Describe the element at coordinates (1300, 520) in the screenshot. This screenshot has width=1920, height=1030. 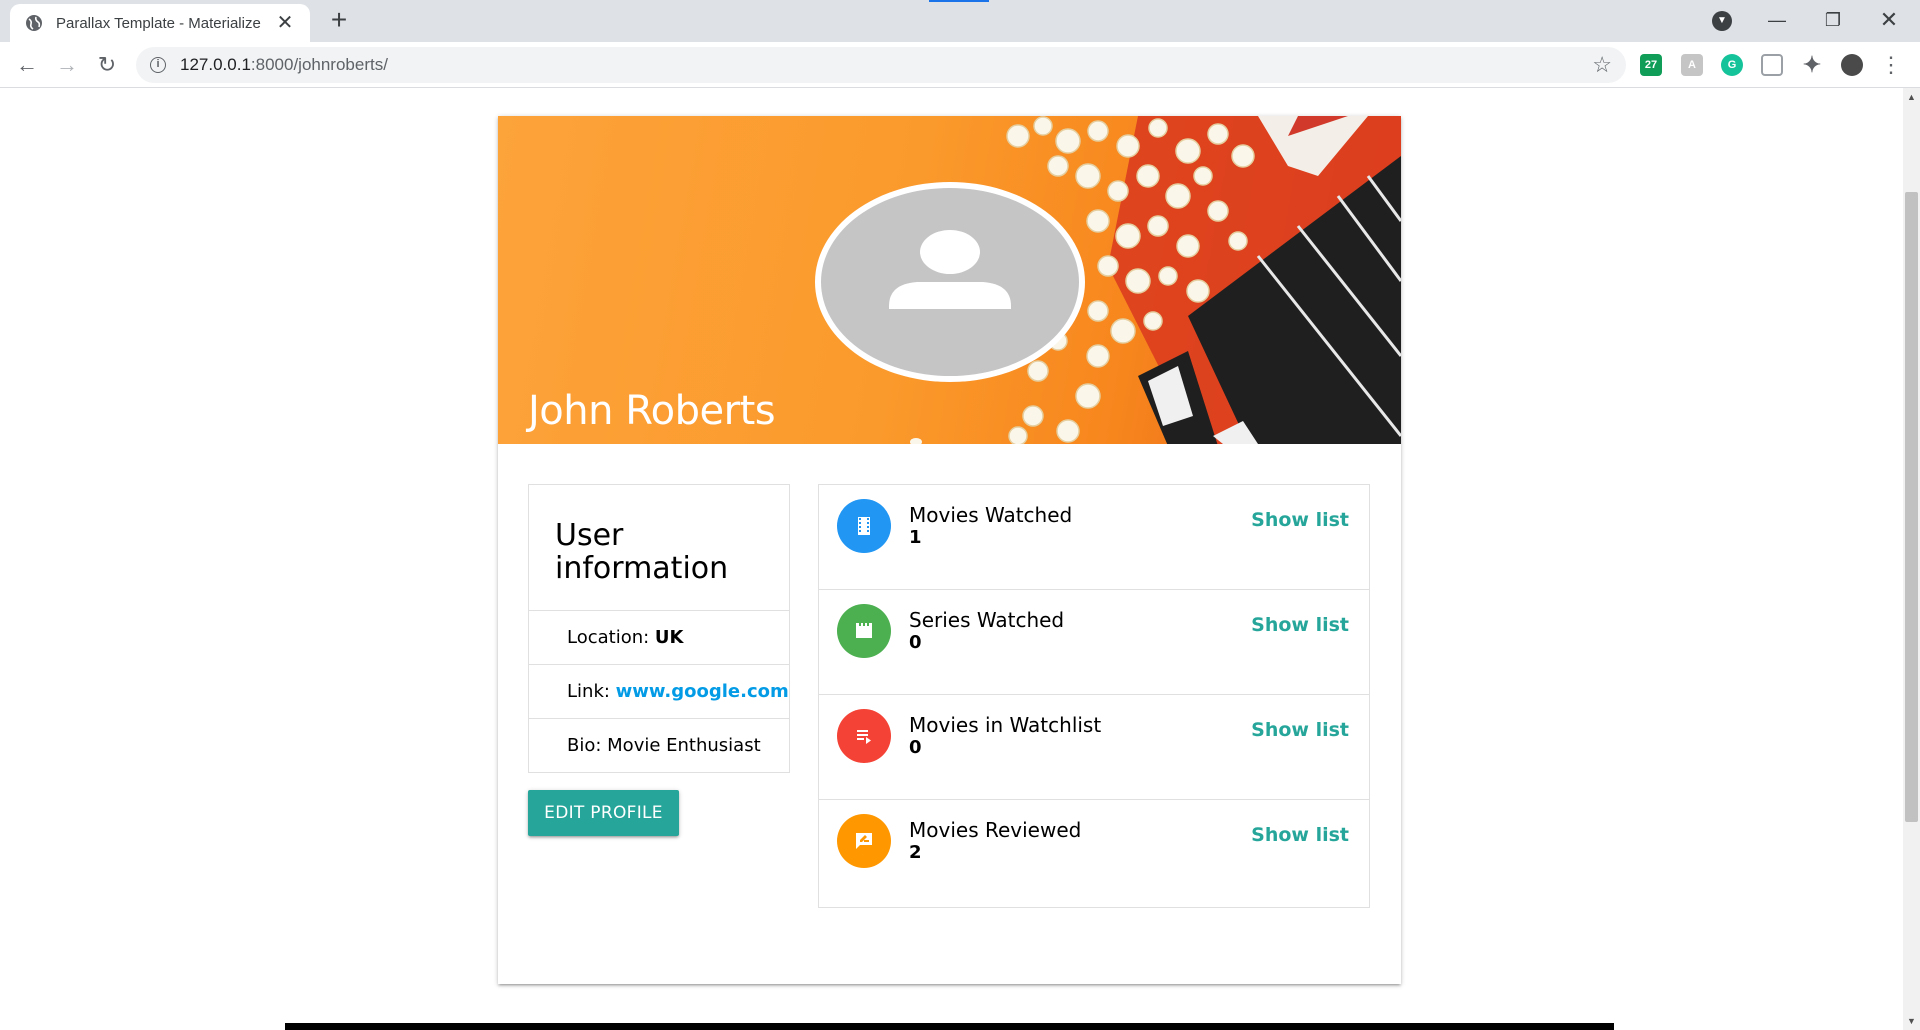
I see `show-list-link-movies-watched: Show list` at that location.